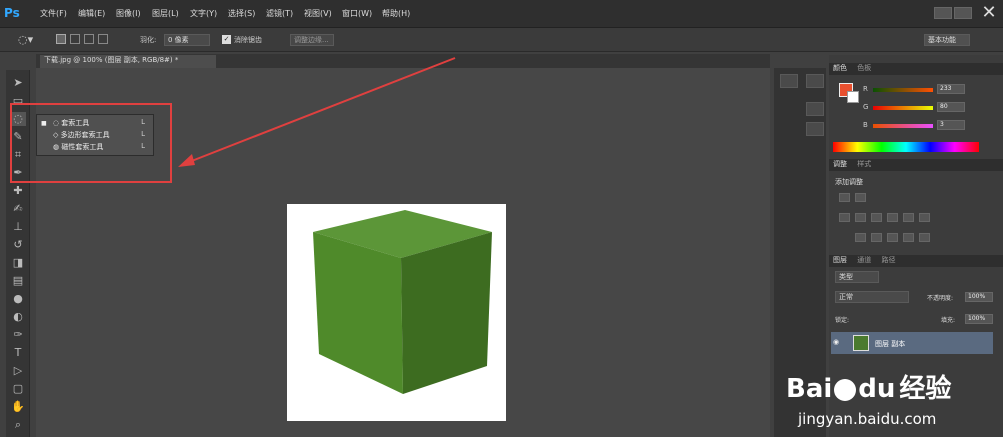 This screenshot has height=437, width=1003. Describe the element at coordinates (165, 15) in the screenshot. I see `menu-item: 图层(L)` at that location.